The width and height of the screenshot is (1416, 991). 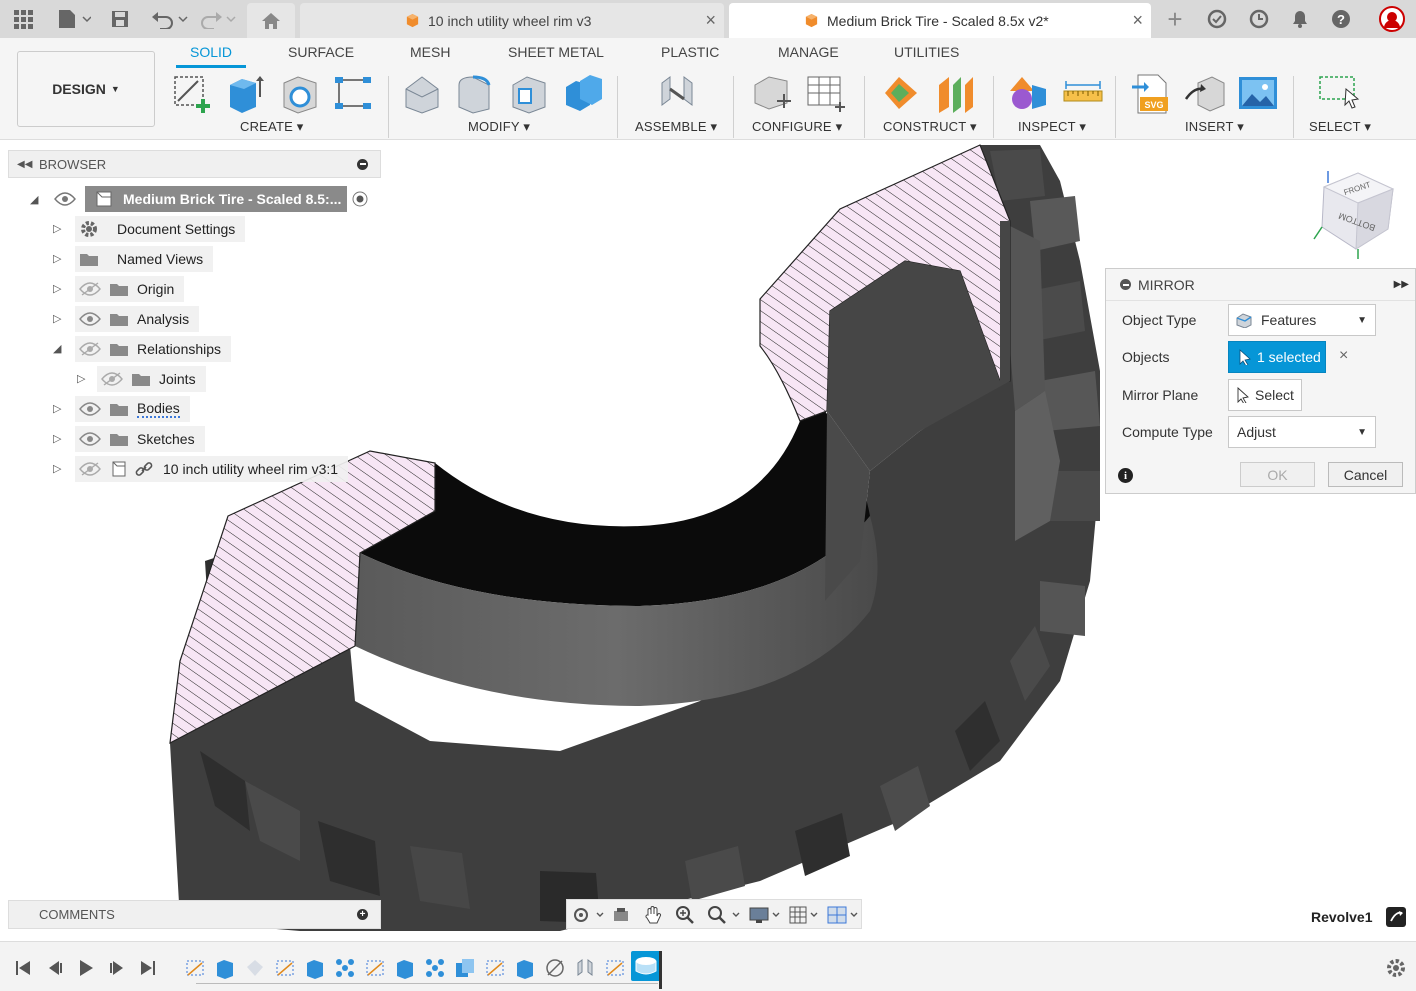 What do you see at coordinates (1339, 94) in the screenshot?
I see `window-select-icon` at bounding box center [1339, 94].